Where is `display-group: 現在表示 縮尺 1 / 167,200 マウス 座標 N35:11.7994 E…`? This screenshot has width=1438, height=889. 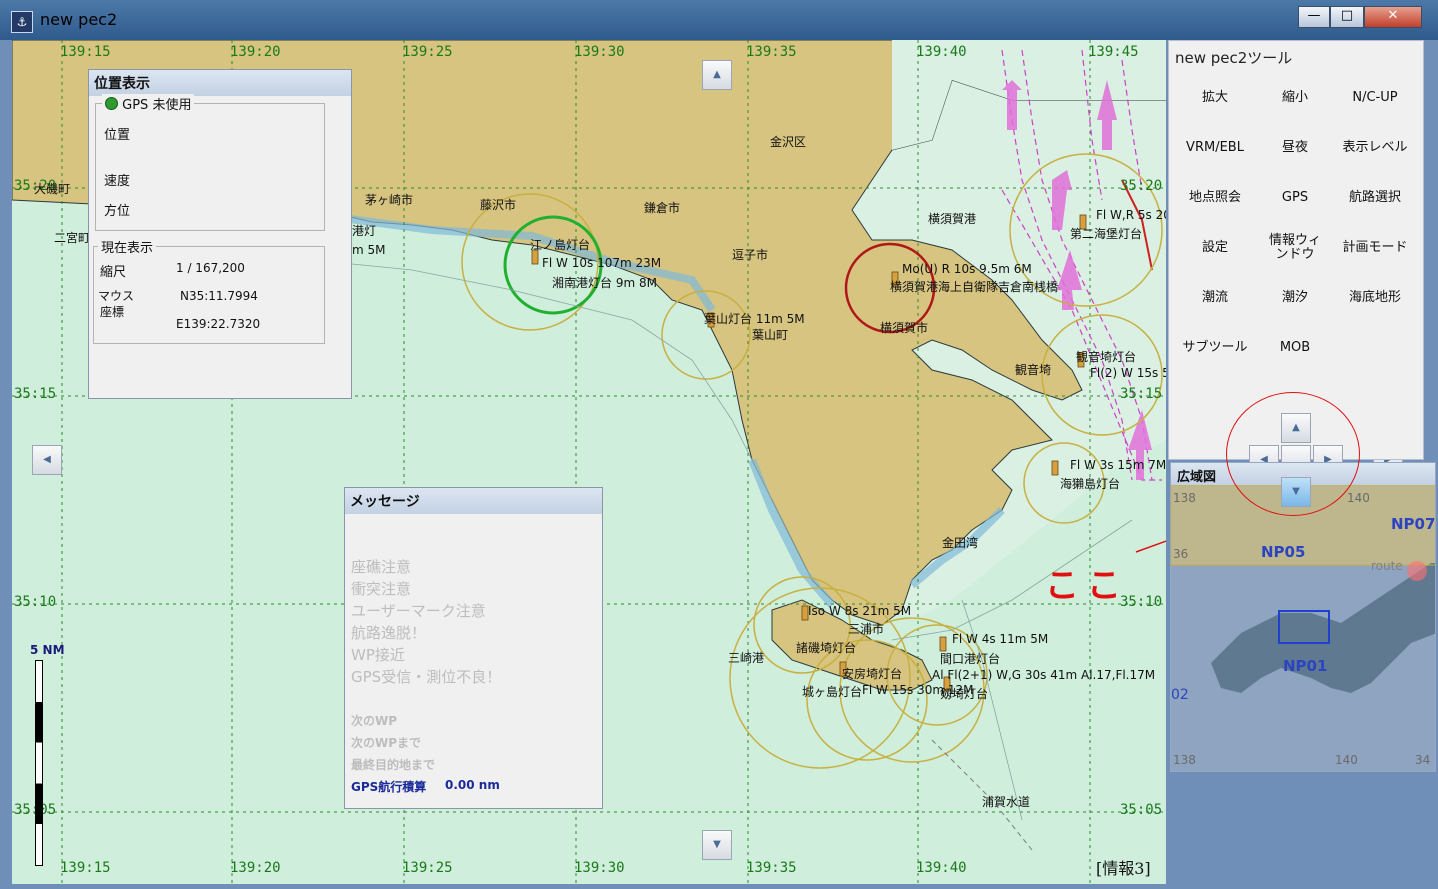 display-group: 現在表示 縮尺 1 / 167,200 マウス 座標 N35:11.7994 E… is located at coordinates (209, 290).